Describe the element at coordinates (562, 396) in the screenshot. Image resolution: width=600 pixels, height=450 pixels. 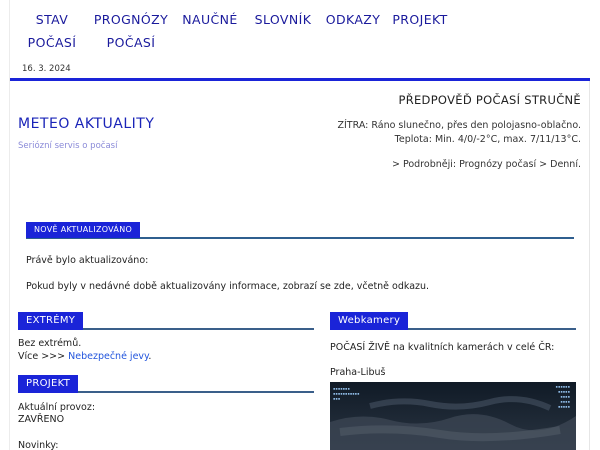
I see `webcam-overlay-right: ▪▪▪▪▪▪ ▪▪▪▪▪ ▪▪▪▪ ▪▪▪▪ ▪▪▪▪▪` at that location.